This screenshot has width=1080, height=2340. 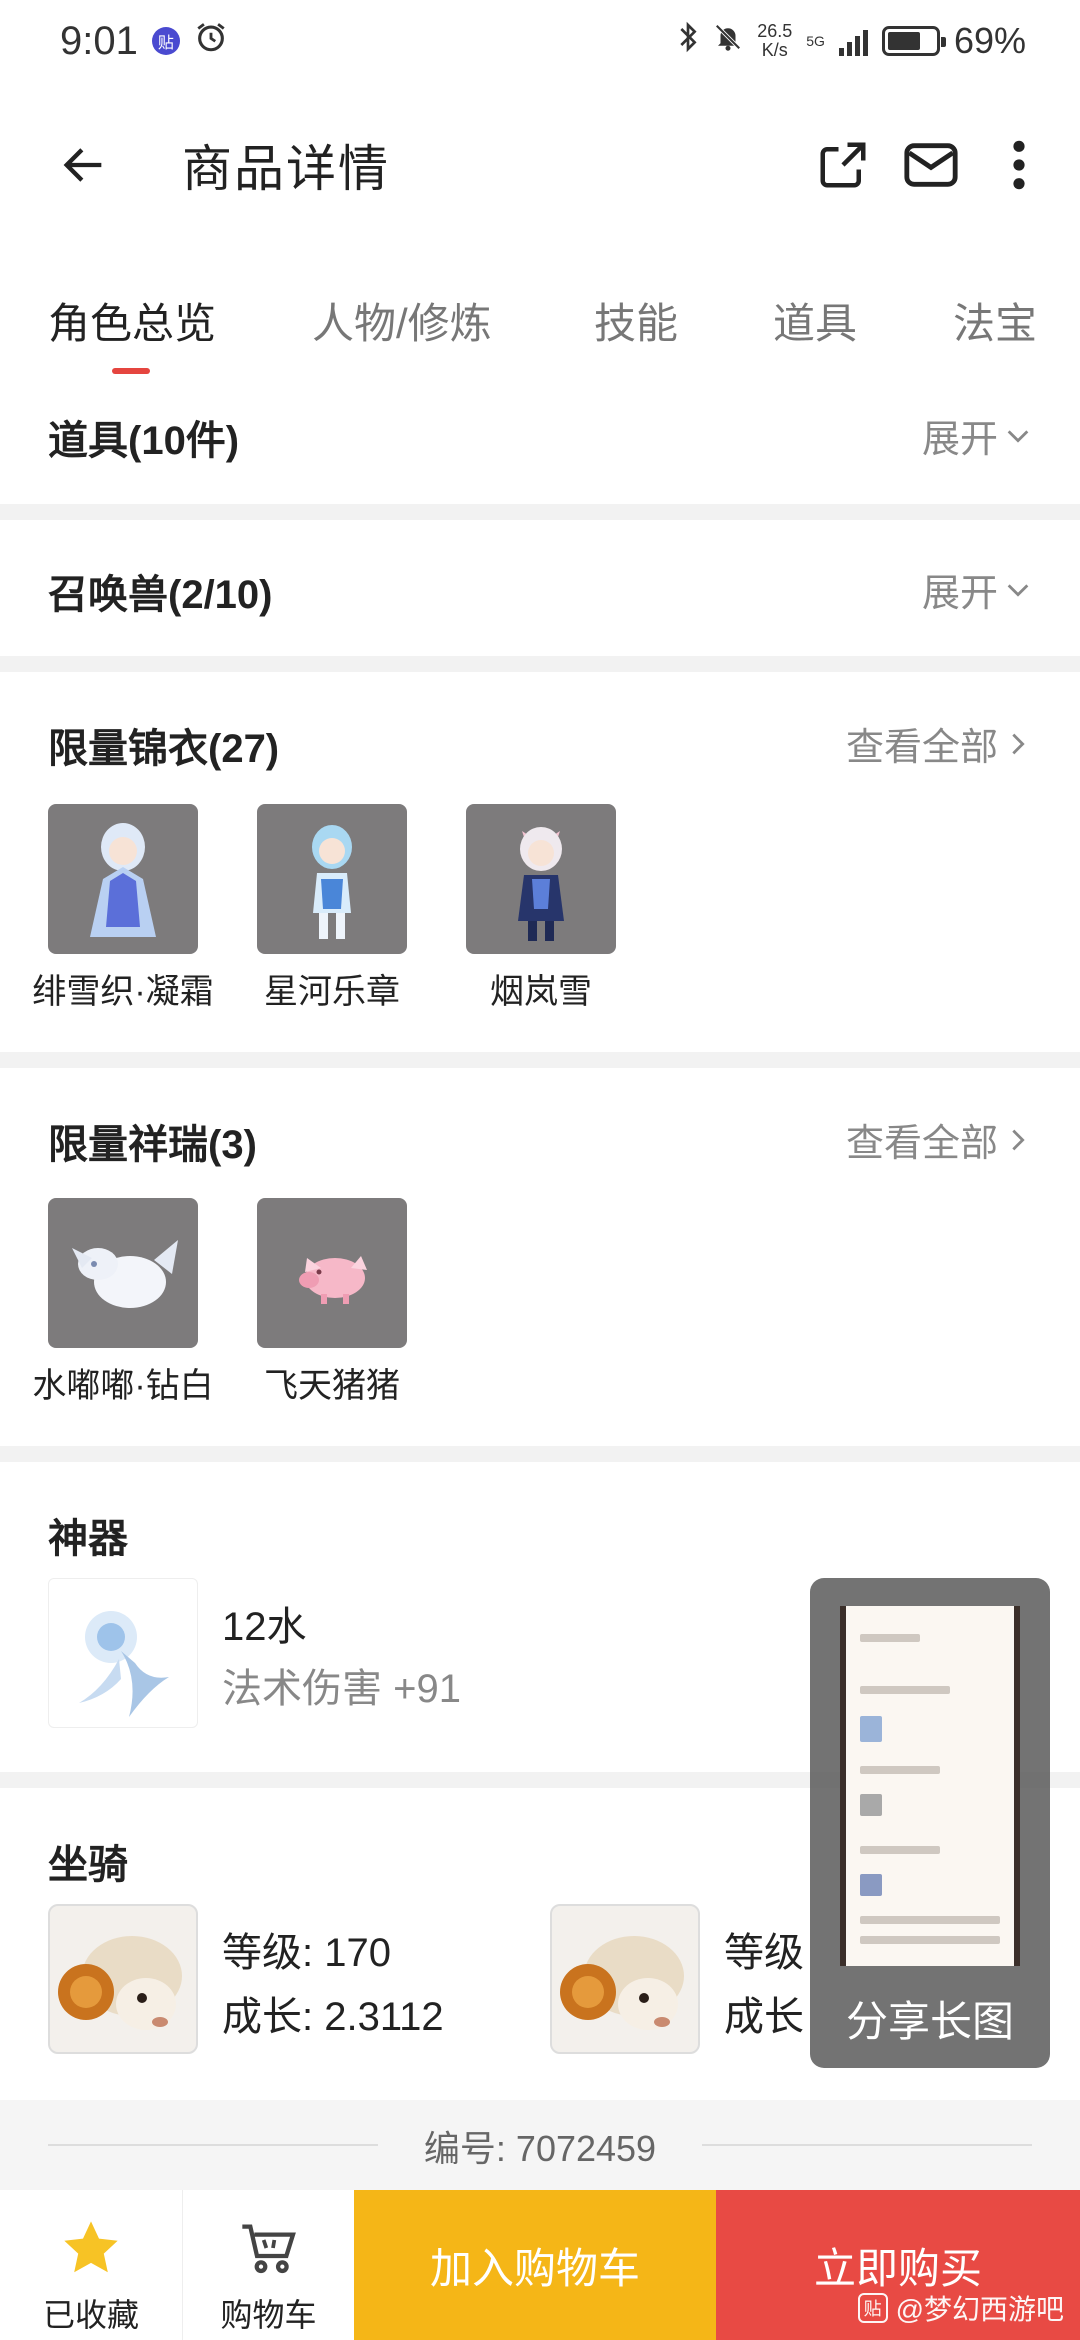 What do you see at coordinates (144, 441) in the screenshot?
I see `items-section-title: 道具(10件)` at bounding box center [144, 441].